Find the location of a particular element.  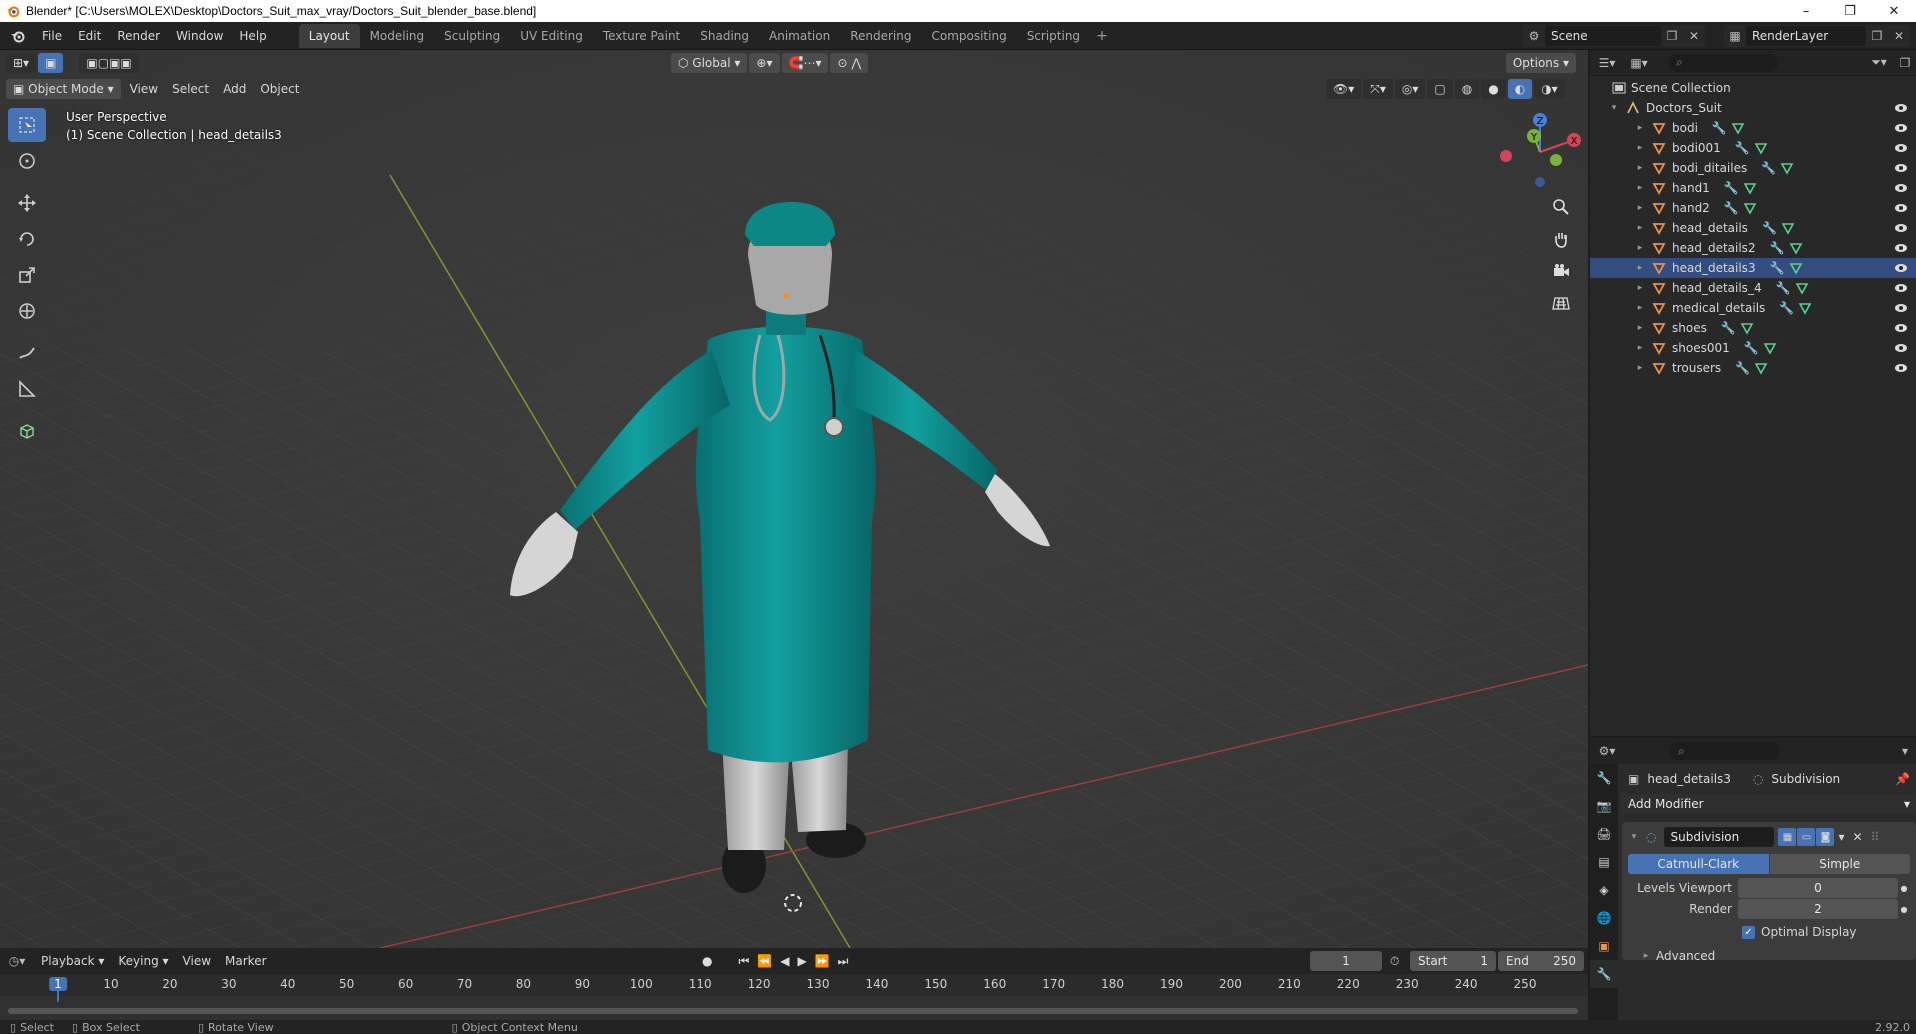

tab-modeling: Modeling is located at coordinates (397, 36).